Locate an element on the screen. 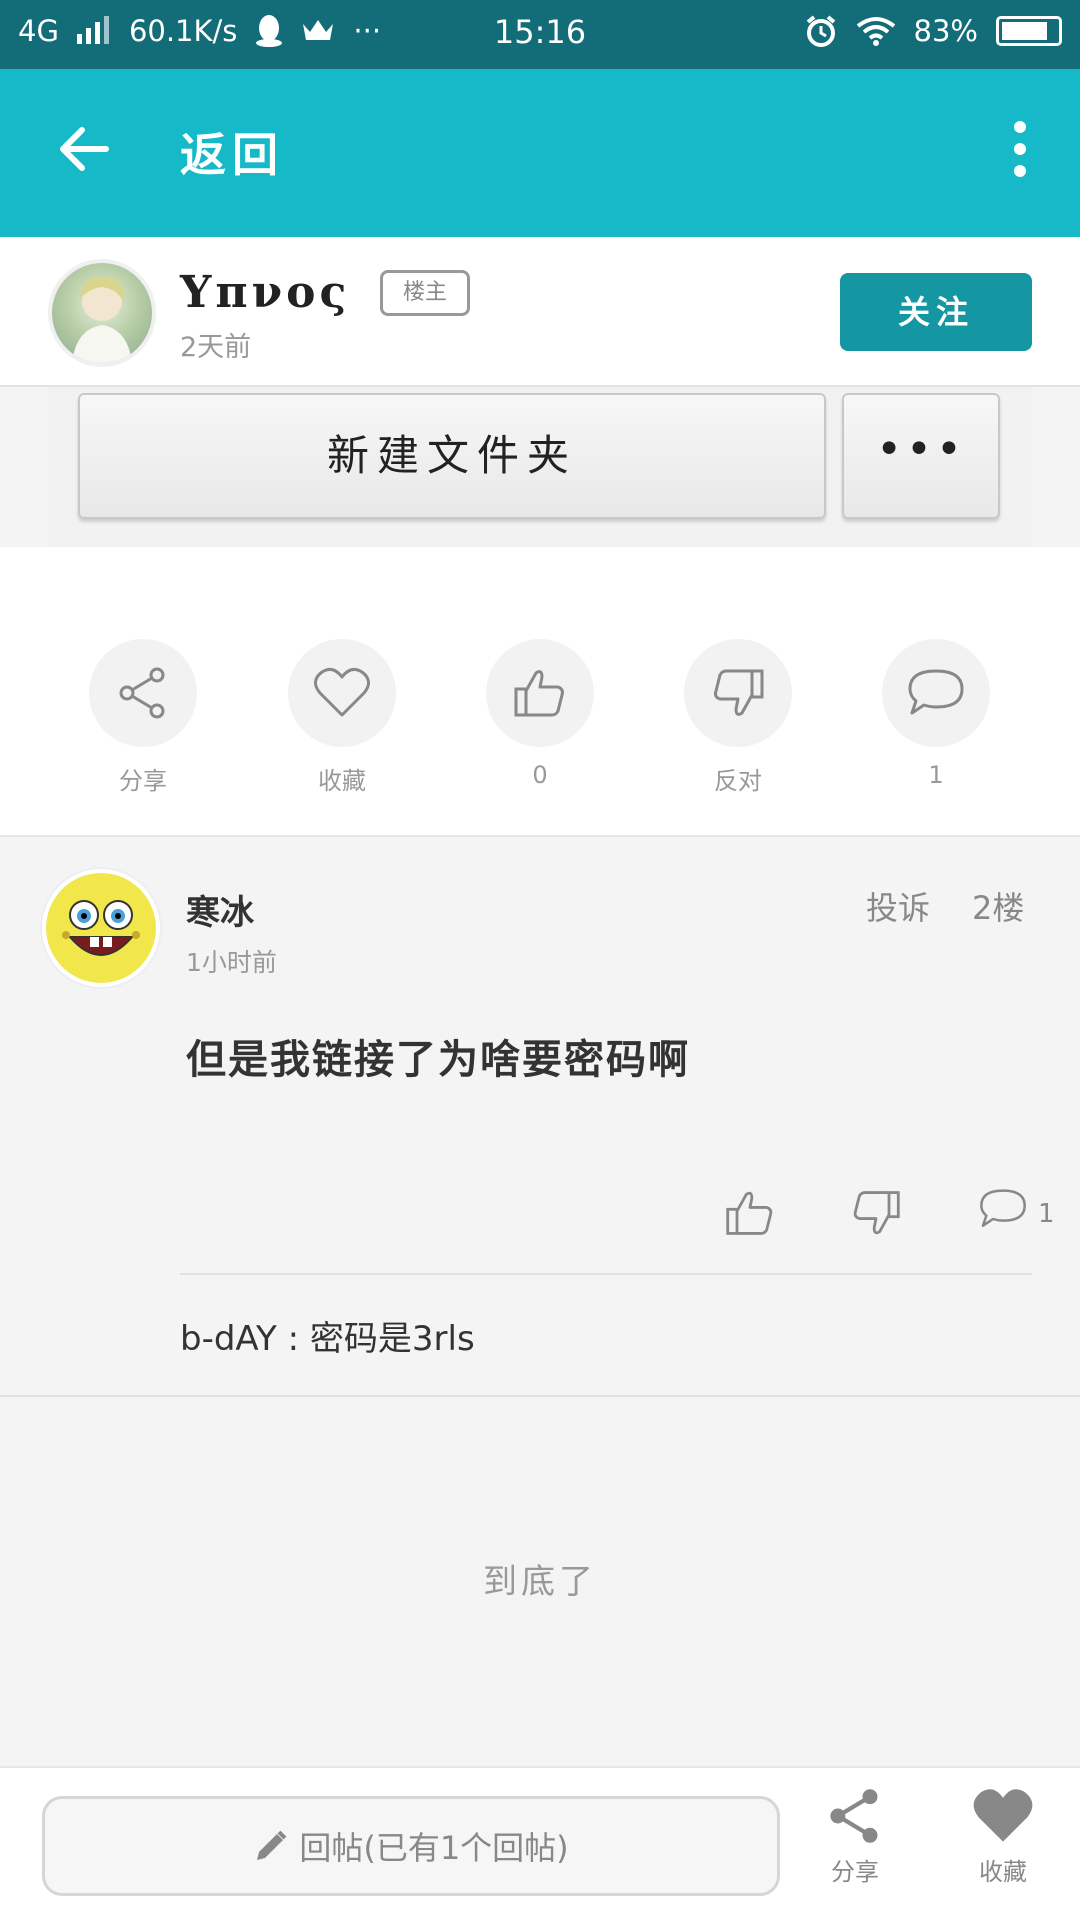  wifi-icon is located at coordinates (875, 31).